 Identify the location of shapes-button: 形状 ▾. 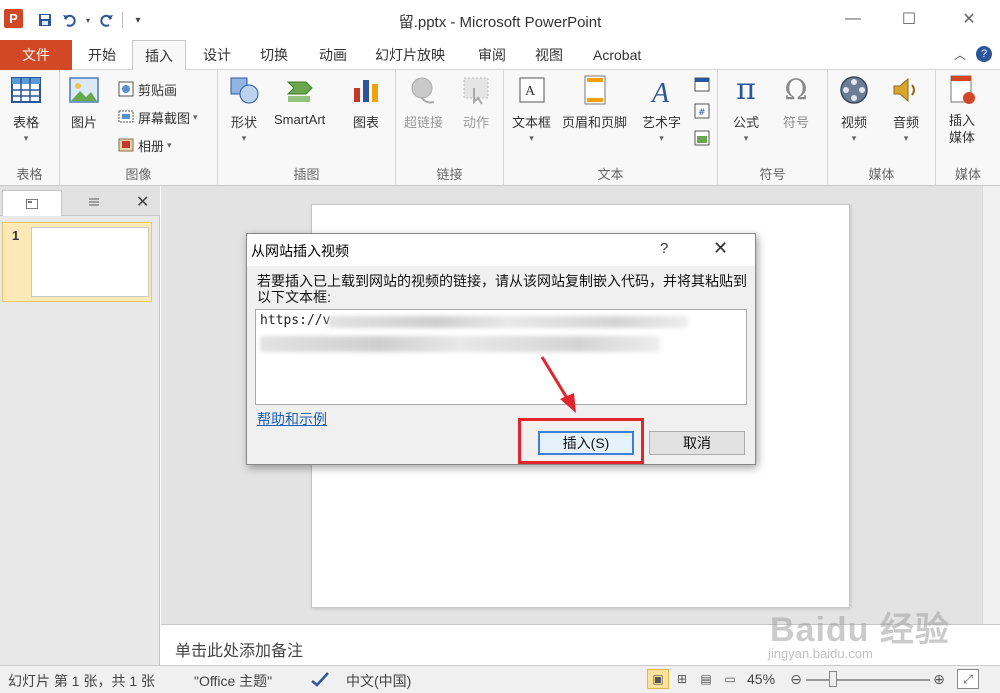
(244, 109).